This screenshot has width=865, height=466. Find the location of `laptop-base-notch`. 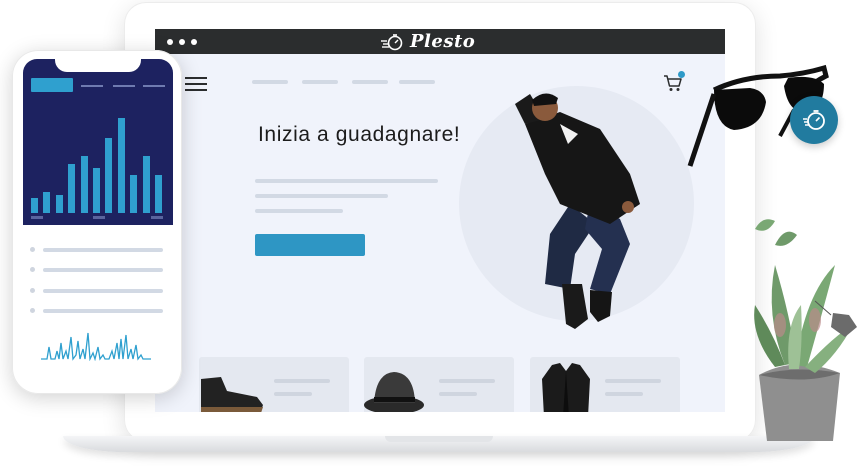

laptop-base-notch is located at coordinates (439, 439).